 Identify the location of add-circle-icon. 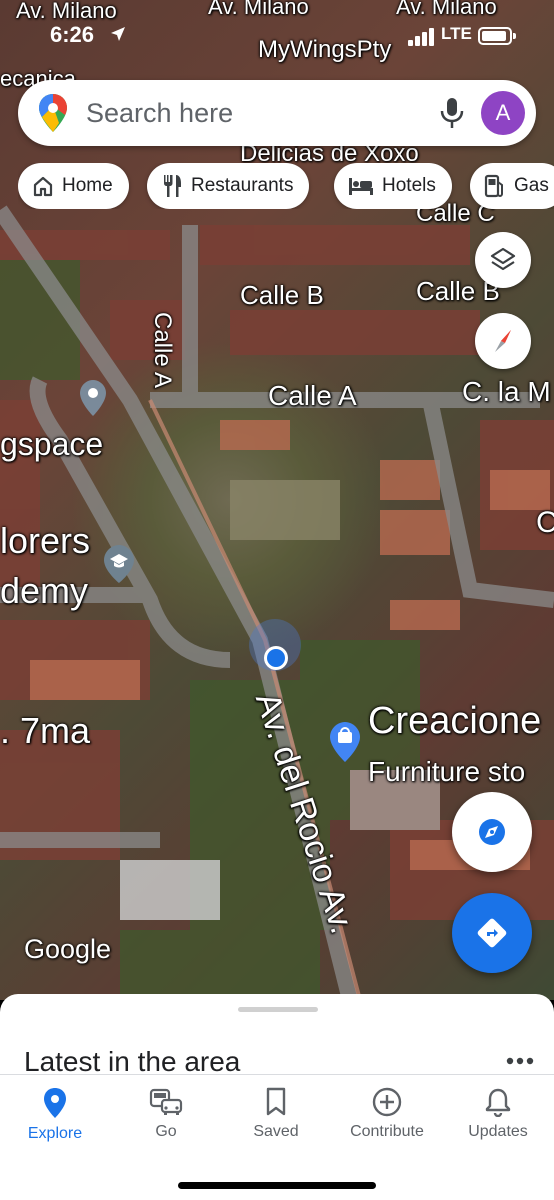
(387, 1102).